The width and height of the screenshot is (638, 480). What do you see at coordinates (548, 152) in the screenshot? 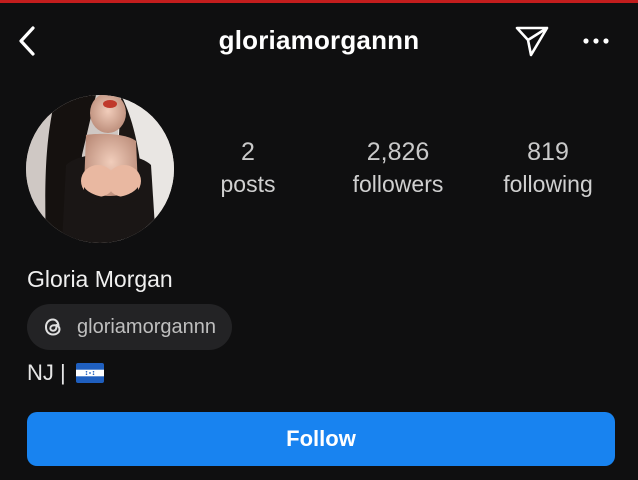
I see `following-count: 819` at bounding box center [548, 152].